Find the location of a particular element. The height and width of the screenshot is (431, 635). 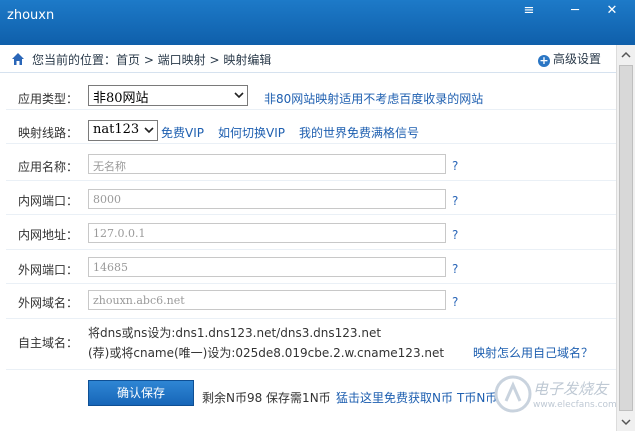

app-type-label: 应用类型： is located at coordinates (48, 99).